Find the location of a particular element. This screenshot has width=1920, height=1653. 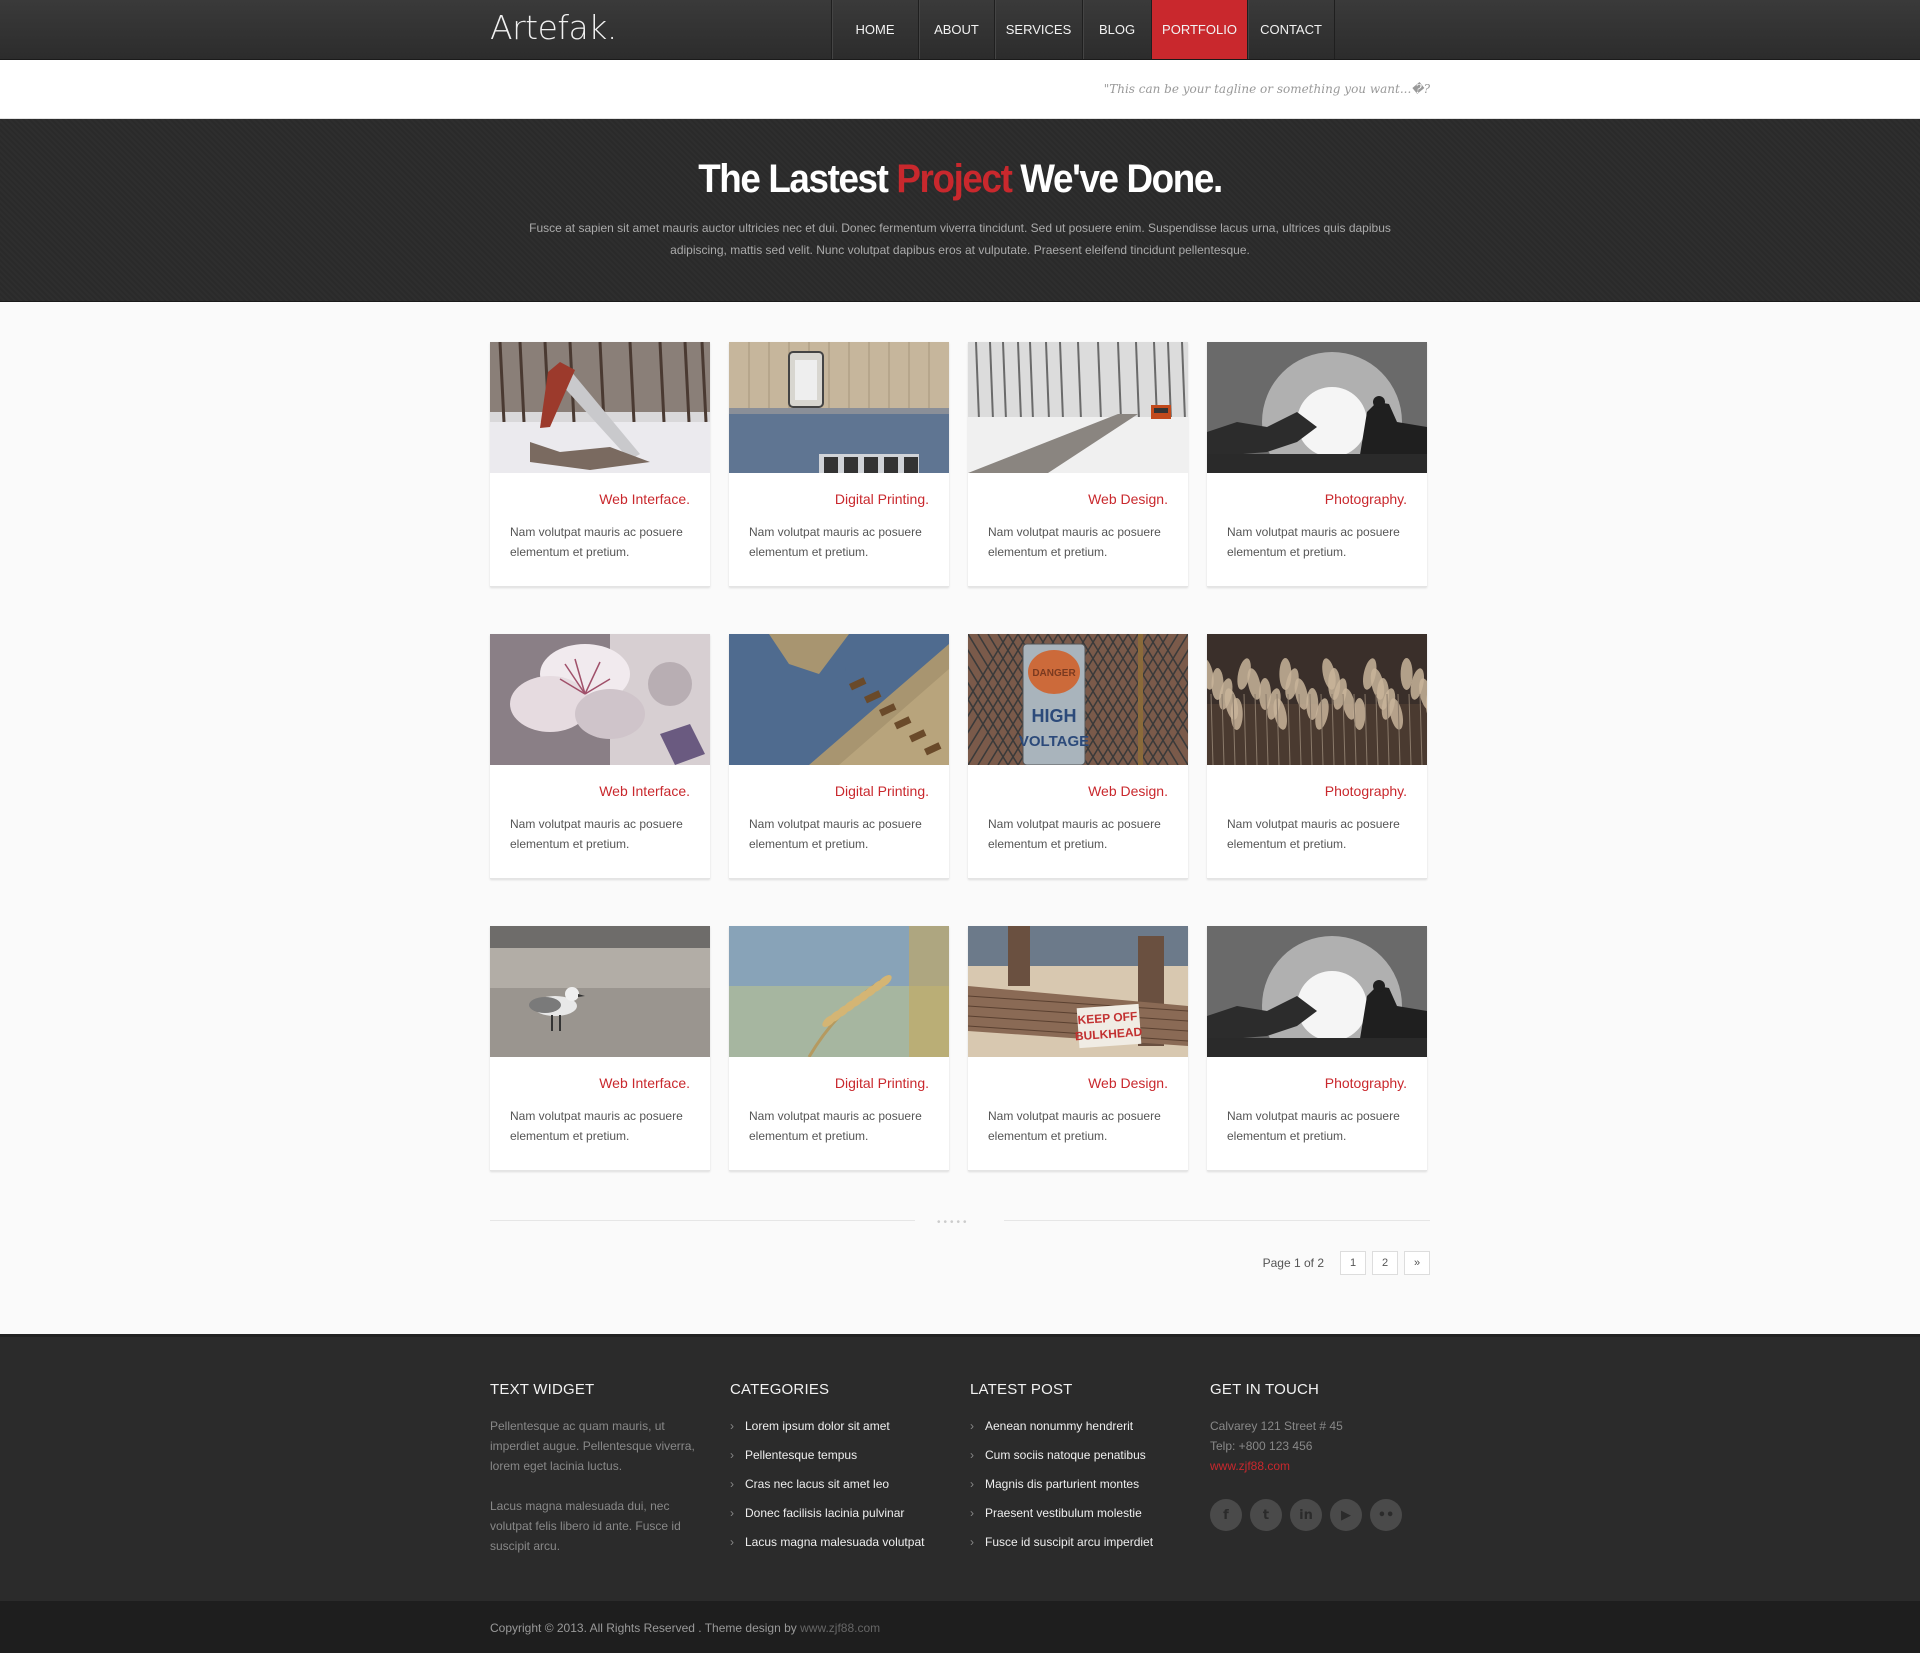

main-nav: HOME ABOUT SERVICES BLOG PORTFOLIO CONTACT is located at coordinates (1083, 29).